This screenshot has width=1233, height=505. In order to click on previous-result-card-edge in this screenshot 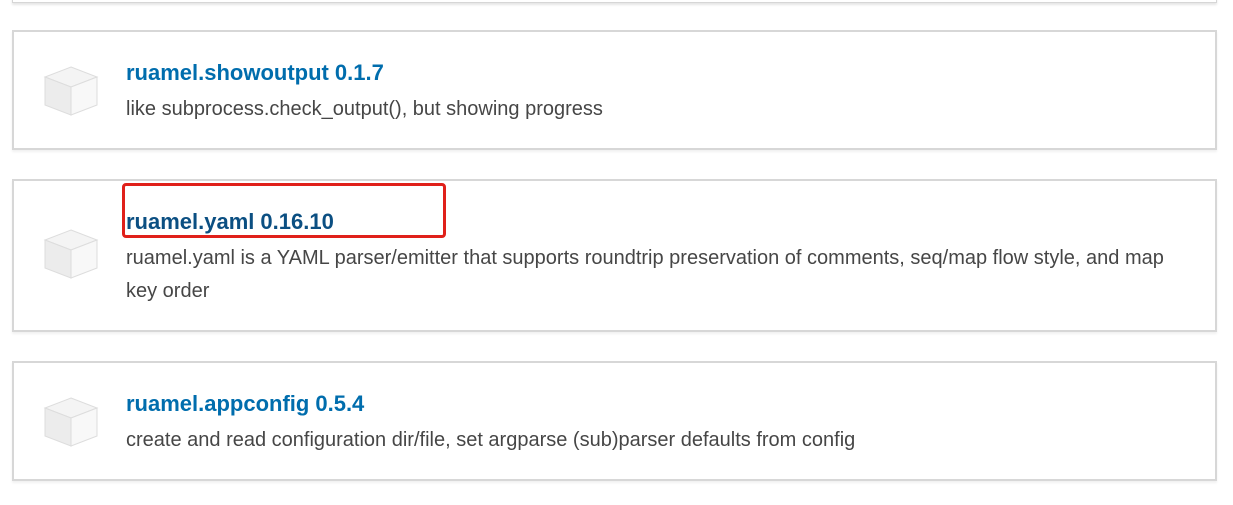, I will do `click(614, 1)`.